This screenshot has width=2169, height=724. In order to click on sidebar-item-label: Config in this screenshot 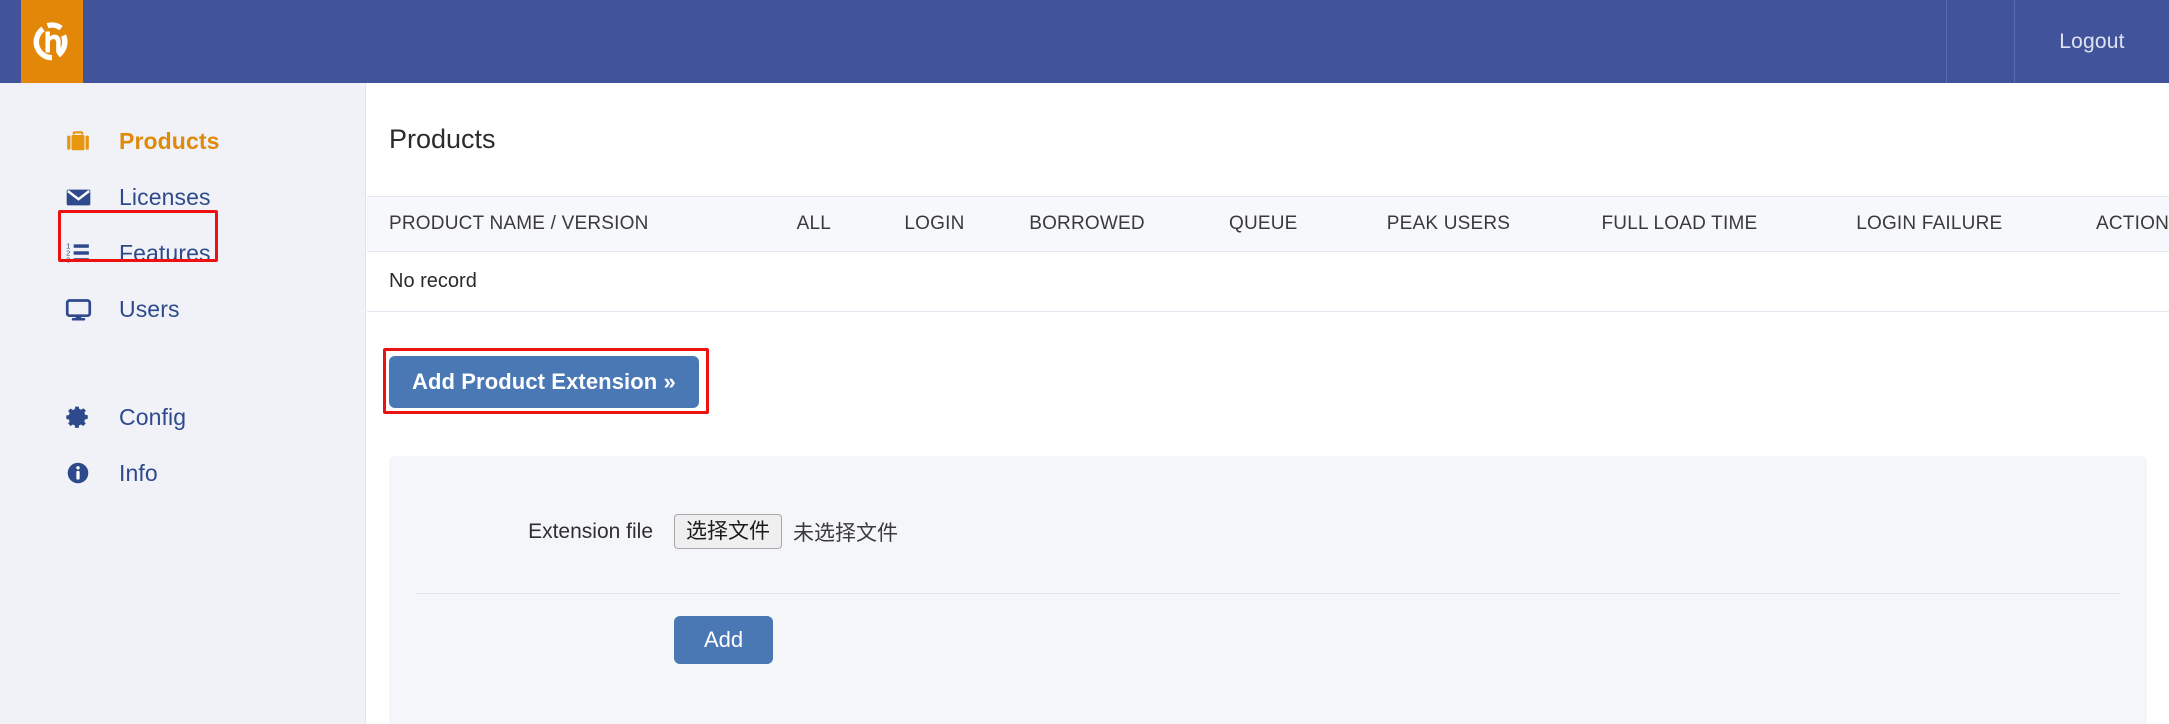, I will do `click(153, 416)`.